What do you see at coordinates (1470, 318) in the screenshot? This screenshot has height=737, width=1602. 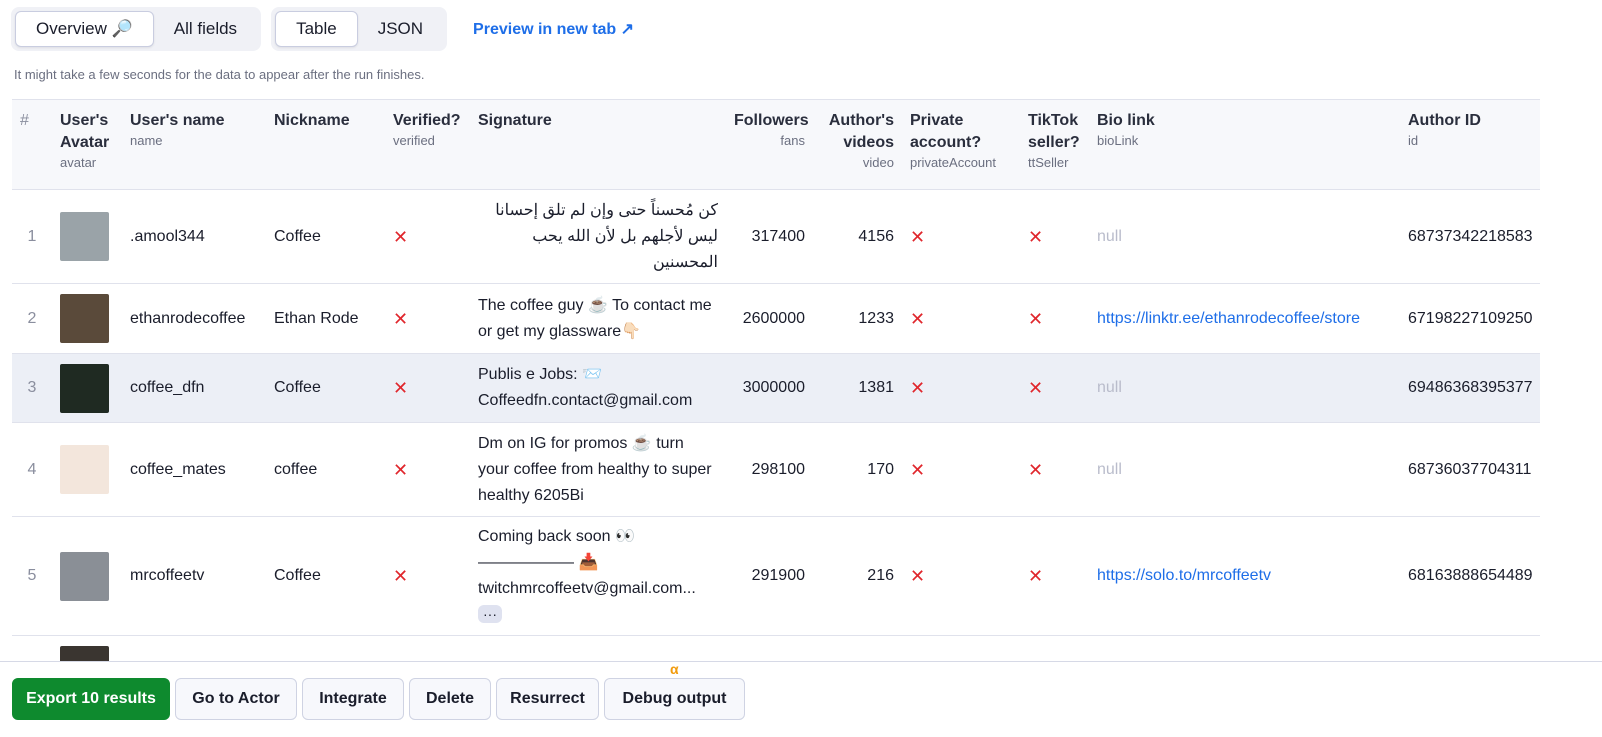 I see `author-id: 67198227109250` at bounding box center [1470, 318].